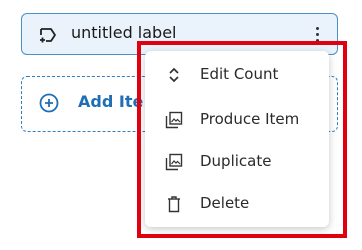  I want to click on trash-icon, so click(174, 204).